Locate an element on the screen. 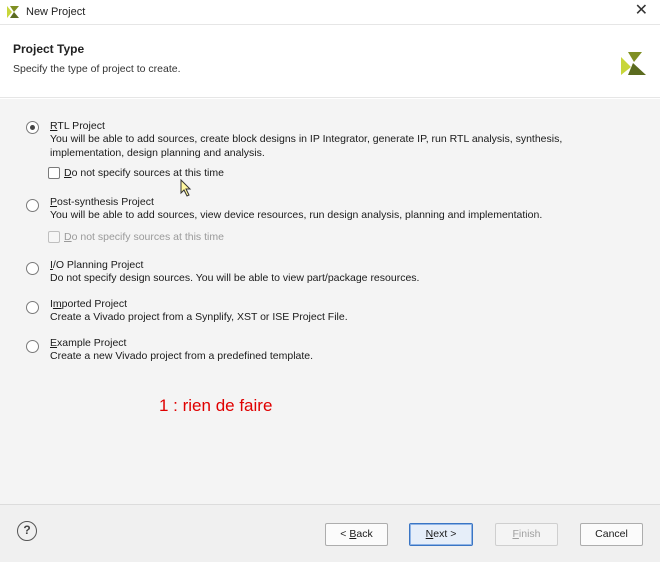  close-icon: ✕ is located at coordinates (641, 11).